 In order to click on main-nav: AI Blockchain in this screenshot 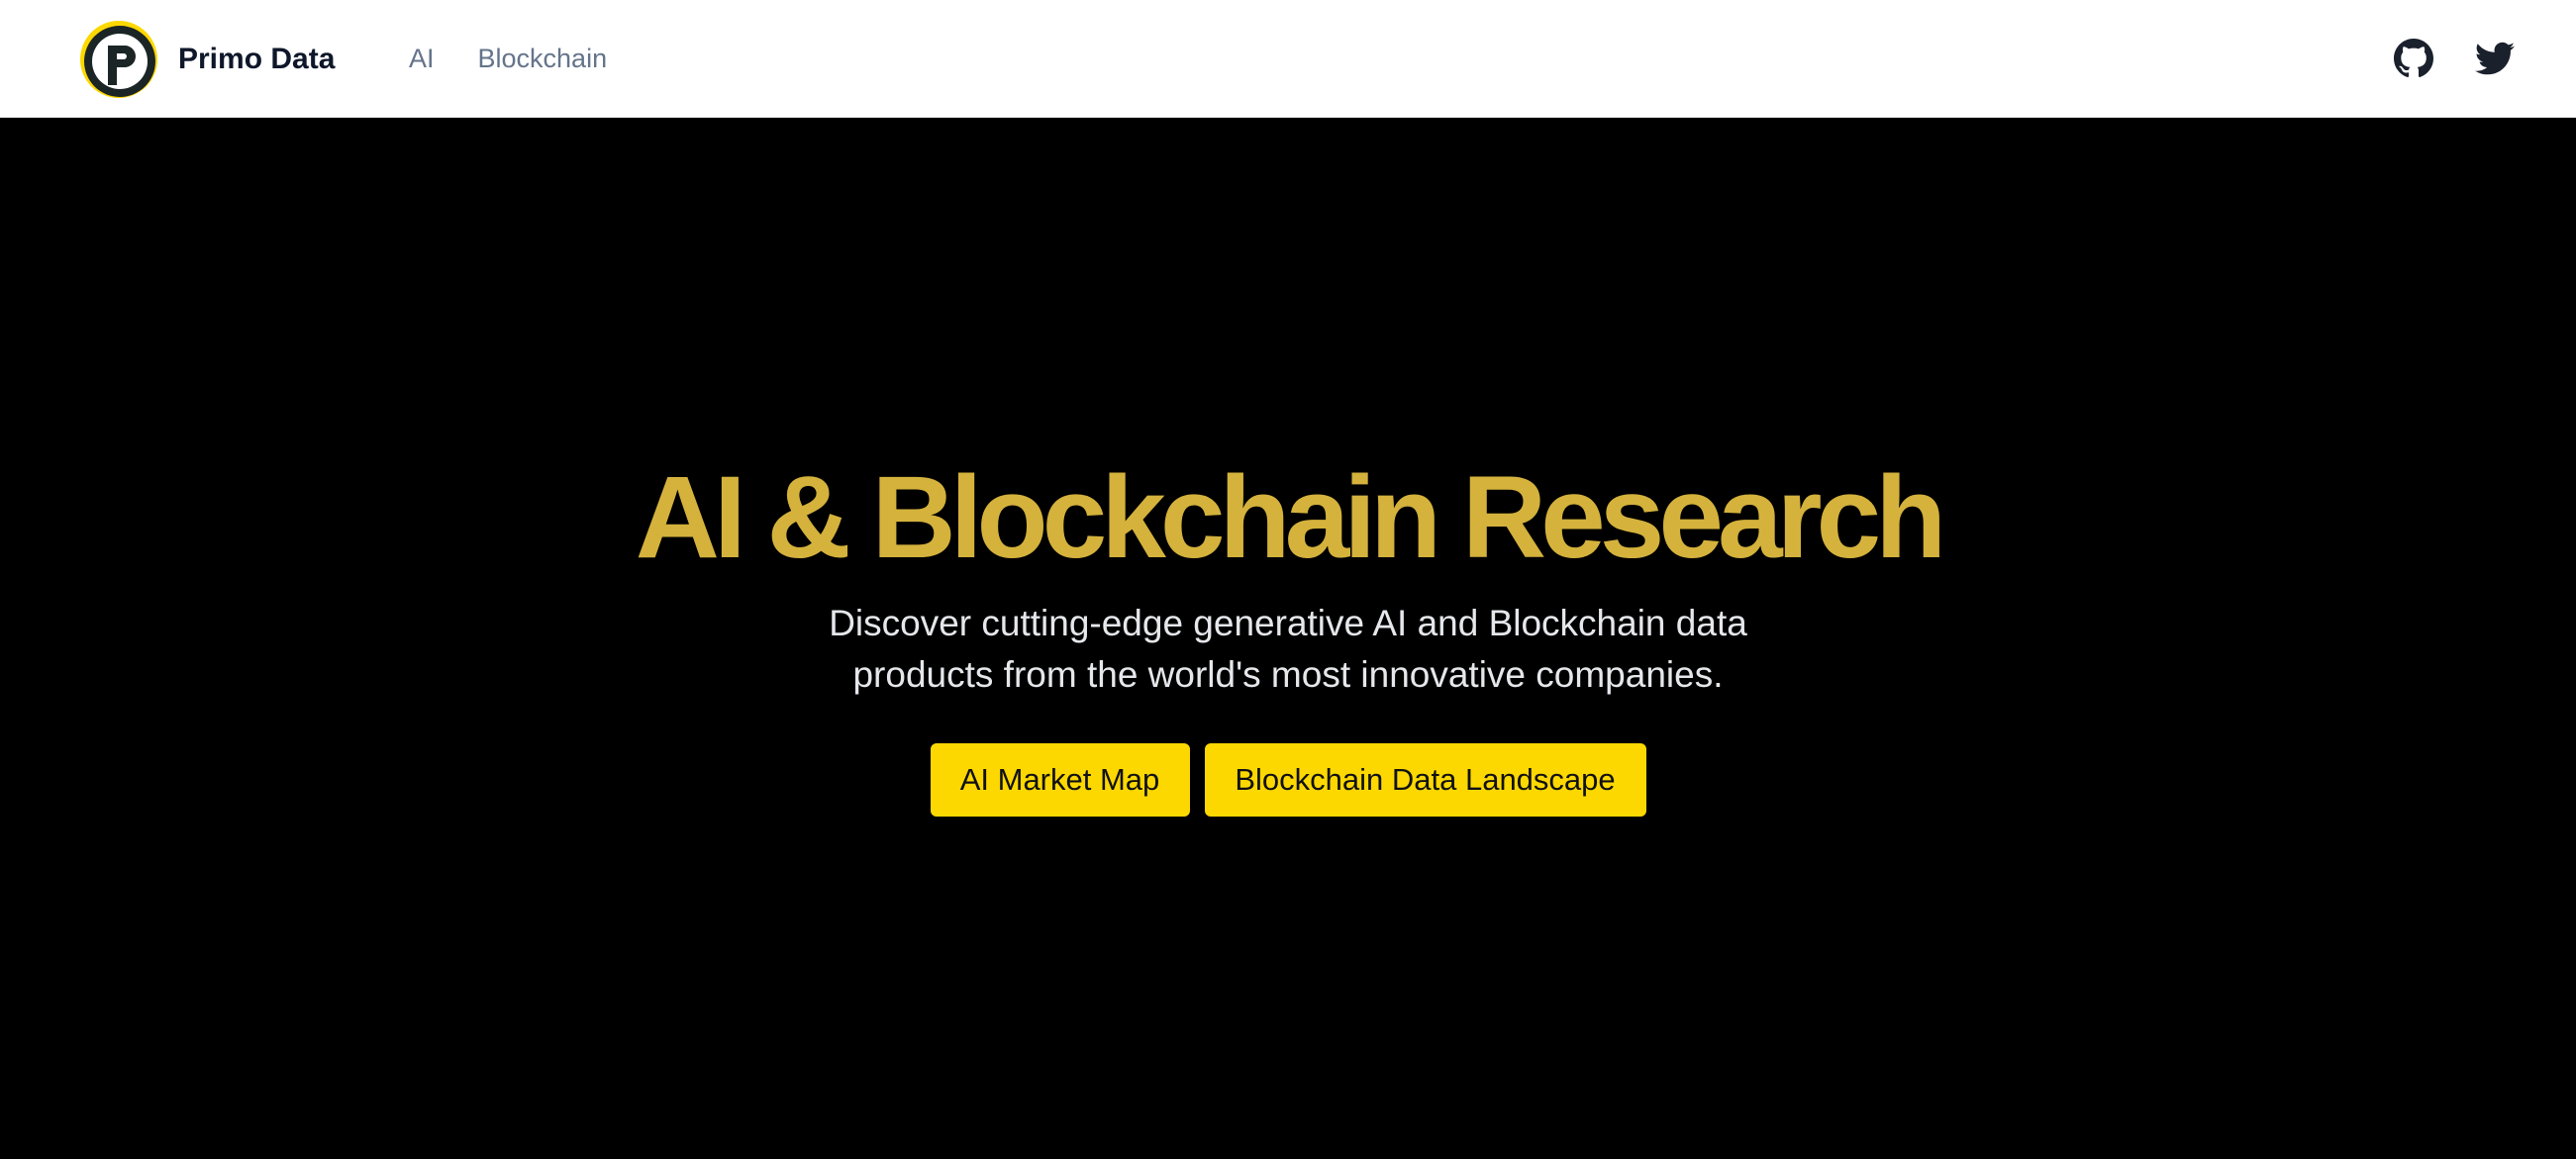, I will do `click(530, 59)`.